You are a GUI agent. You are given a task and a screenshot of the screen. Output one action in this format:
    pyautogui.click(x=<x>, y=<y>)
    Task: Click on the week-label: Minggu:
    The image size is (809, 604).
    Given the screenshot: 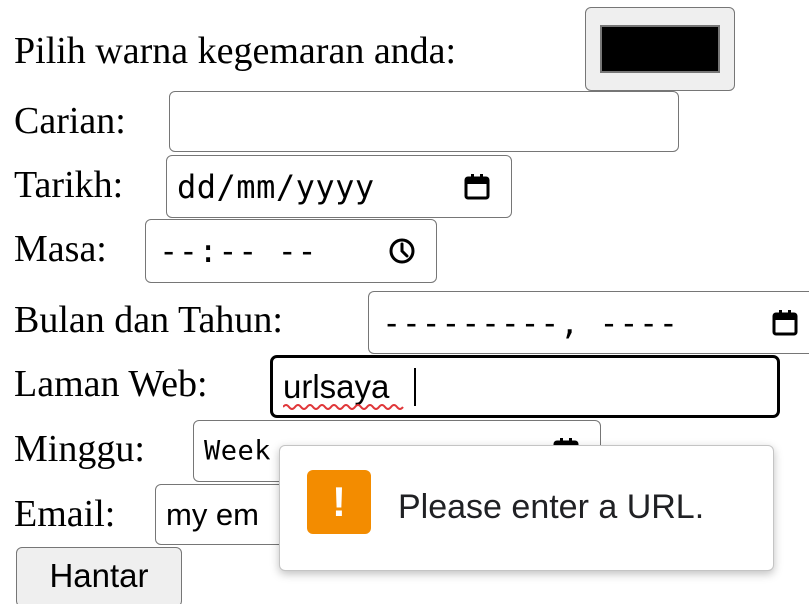 What is the action you would take?
    pyautogui.click(x=79, y=449)
    